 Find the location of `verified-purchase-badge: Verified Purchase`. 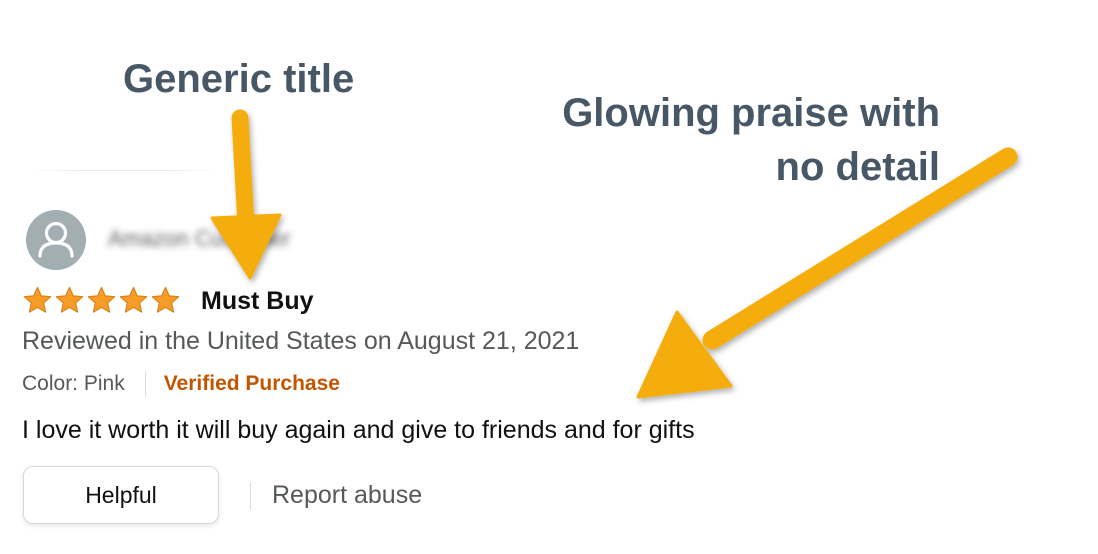

verified-purchase-badge: Verified Purchase is located at coordinates (252, 384).